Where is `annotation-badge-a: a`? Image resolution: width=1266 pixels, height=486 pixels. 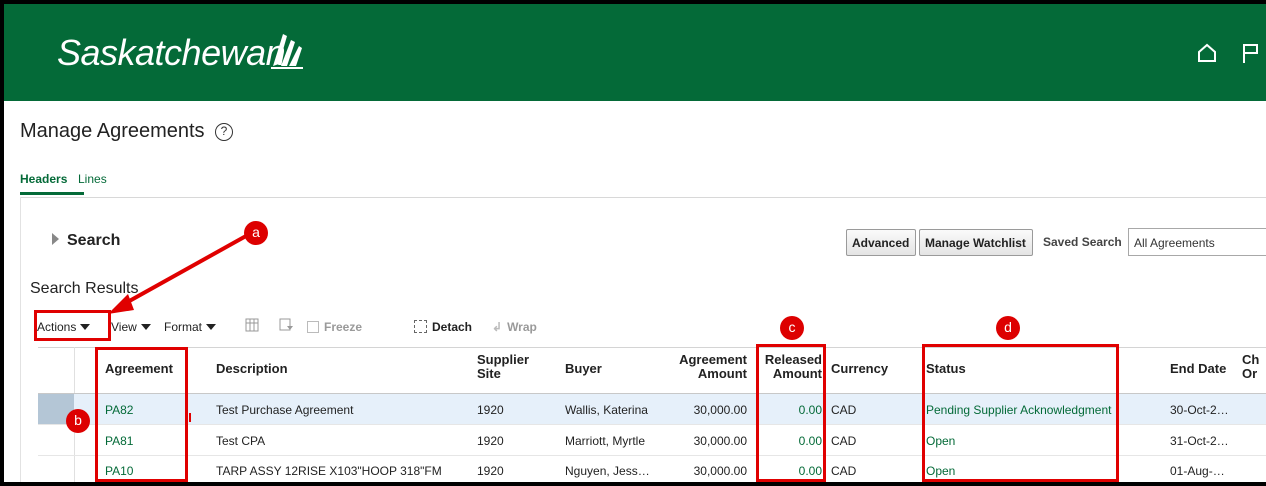
annotation-badge-a: a is located at coordinates (256, 233).